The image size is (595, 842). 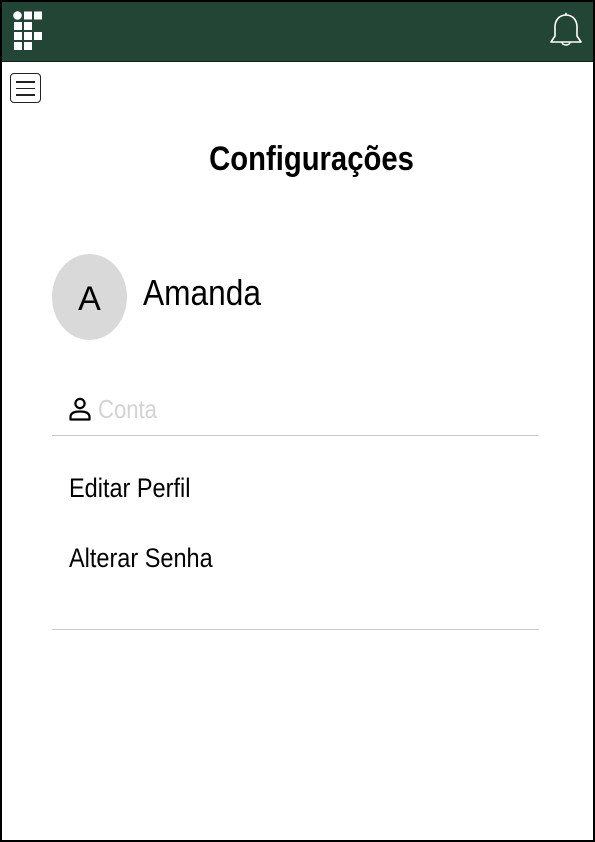 I want to click on page-title: Configurações, so click(x=311, y=159).